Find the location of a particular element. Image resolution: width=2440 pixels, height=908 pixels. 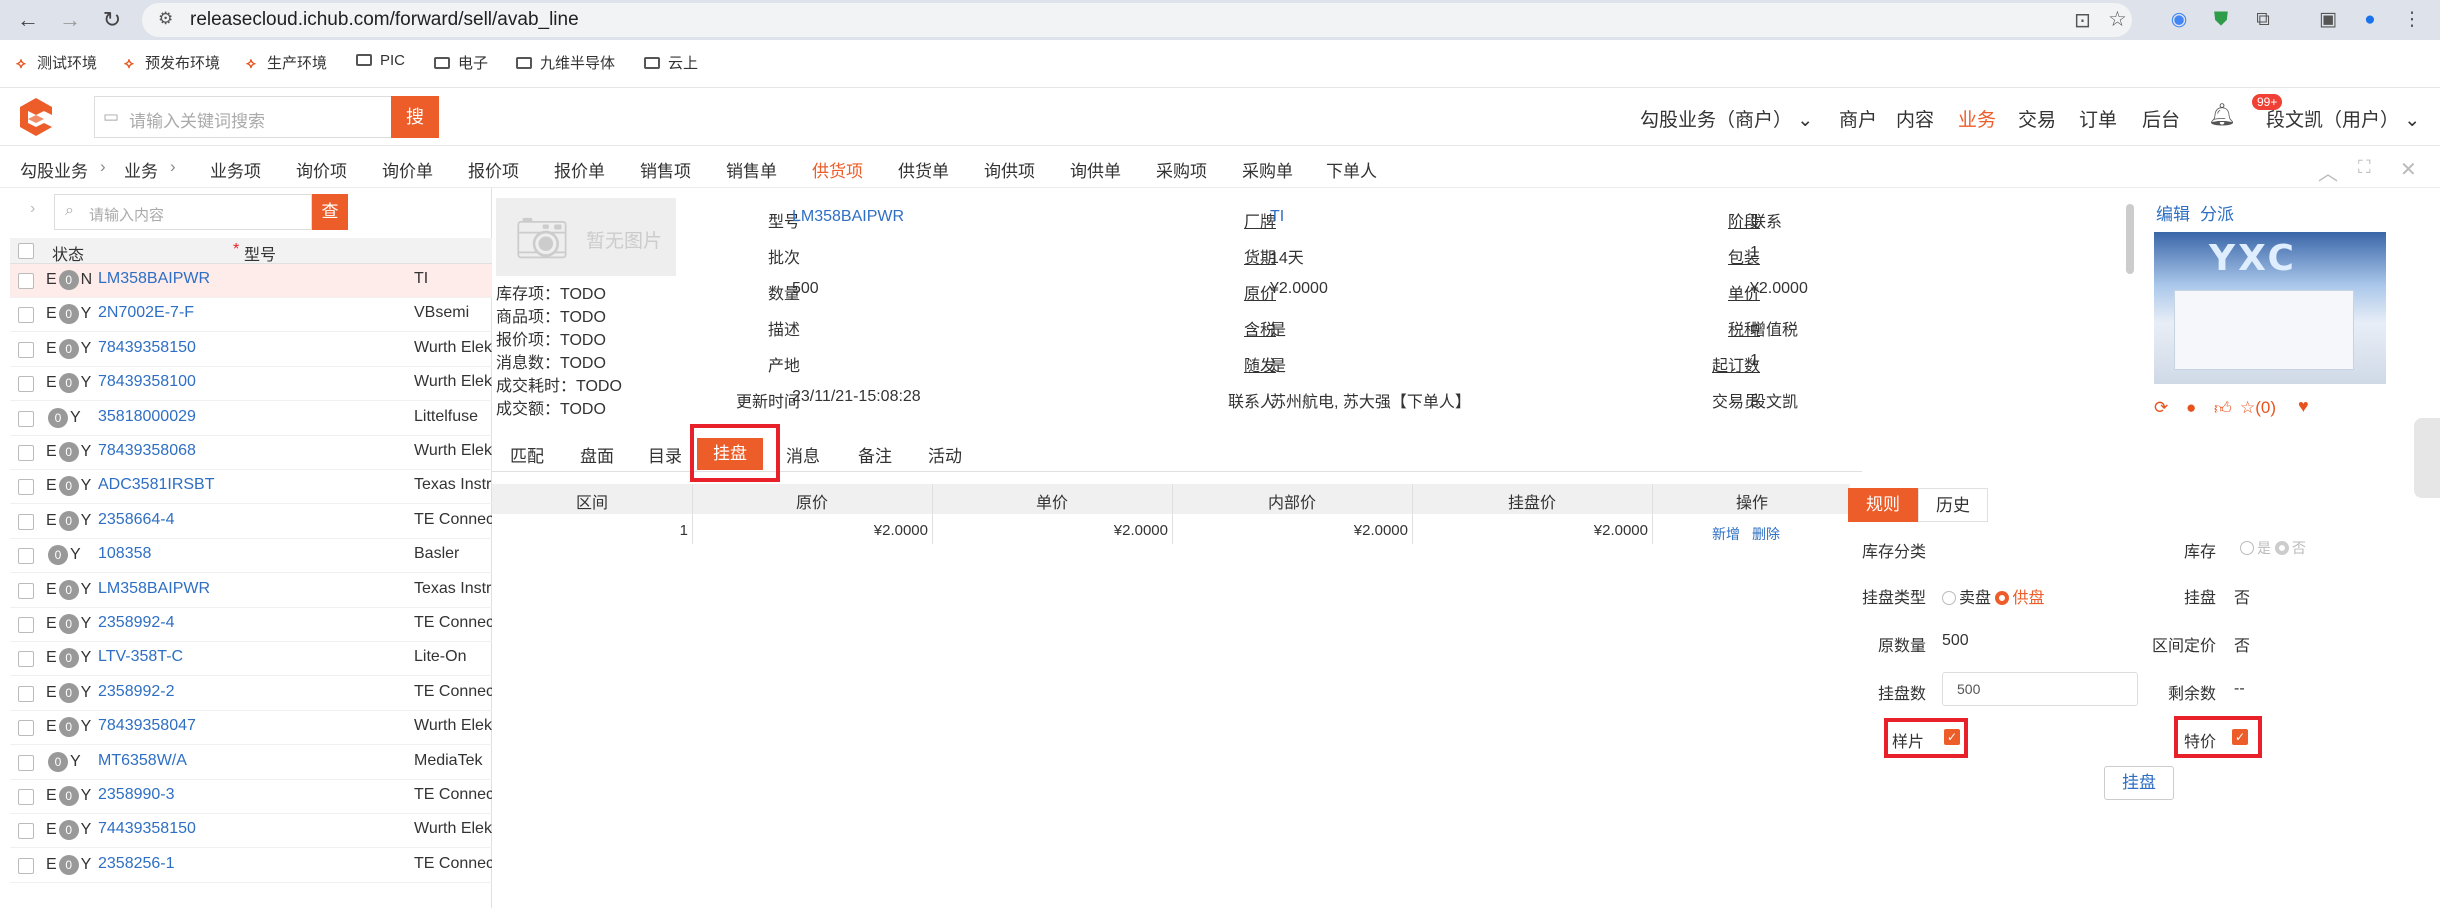

list-search-input: ⌕ 请输入内容 is located at coordinates (183, 212).